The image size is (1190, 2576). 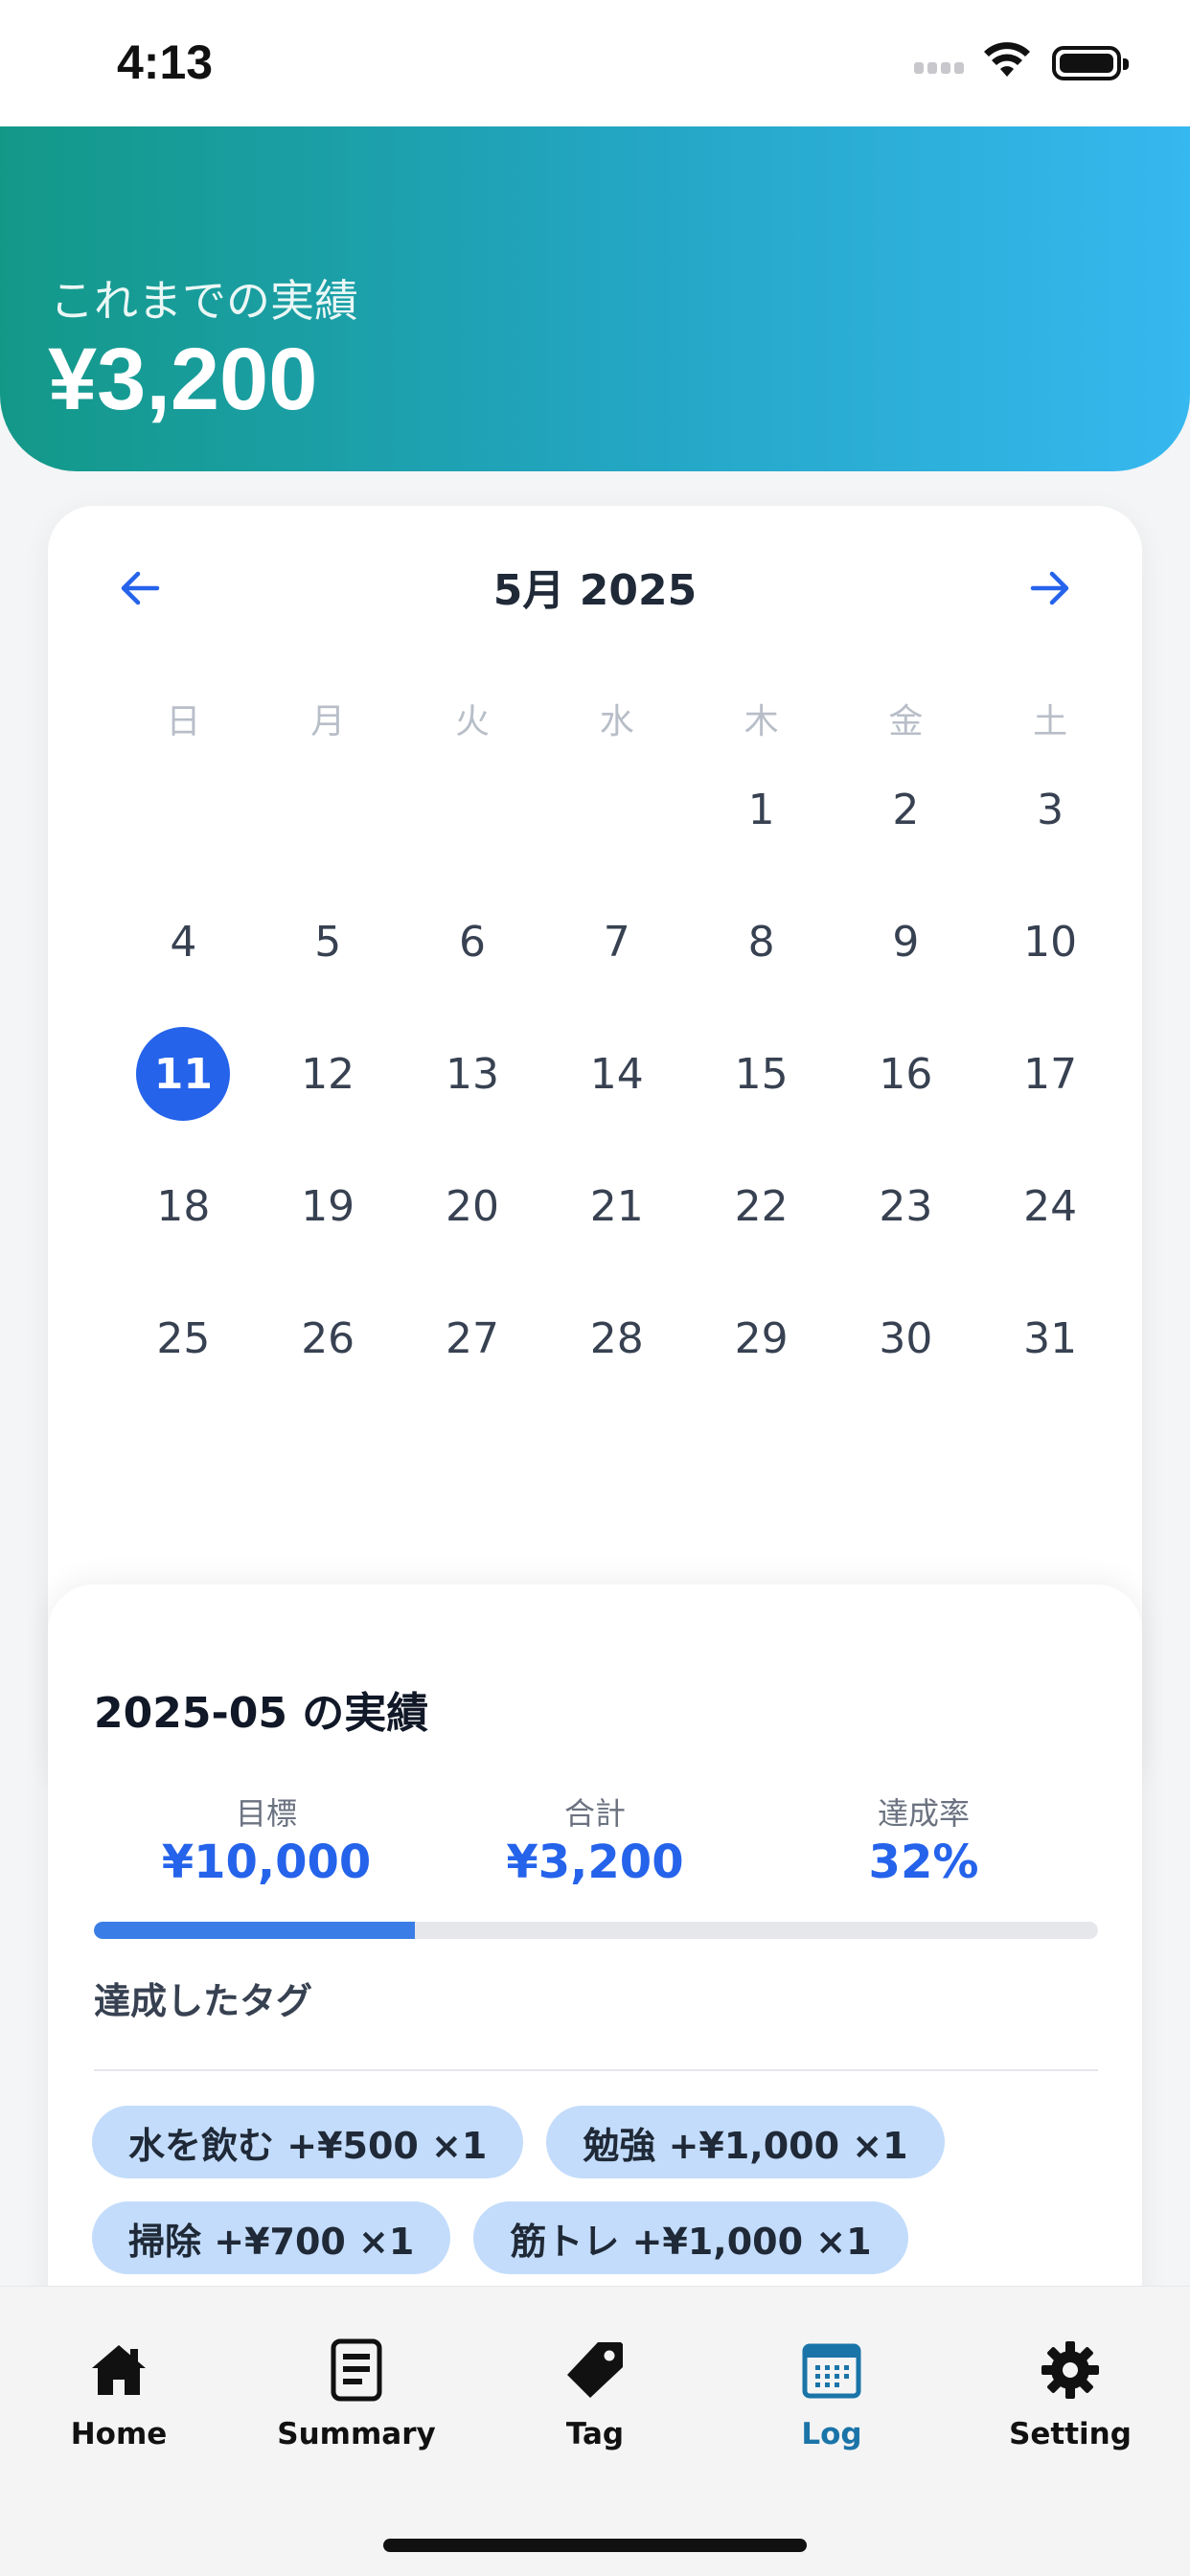 I want to click on calendar-day-number: 22, so click(x=762, y=1206).